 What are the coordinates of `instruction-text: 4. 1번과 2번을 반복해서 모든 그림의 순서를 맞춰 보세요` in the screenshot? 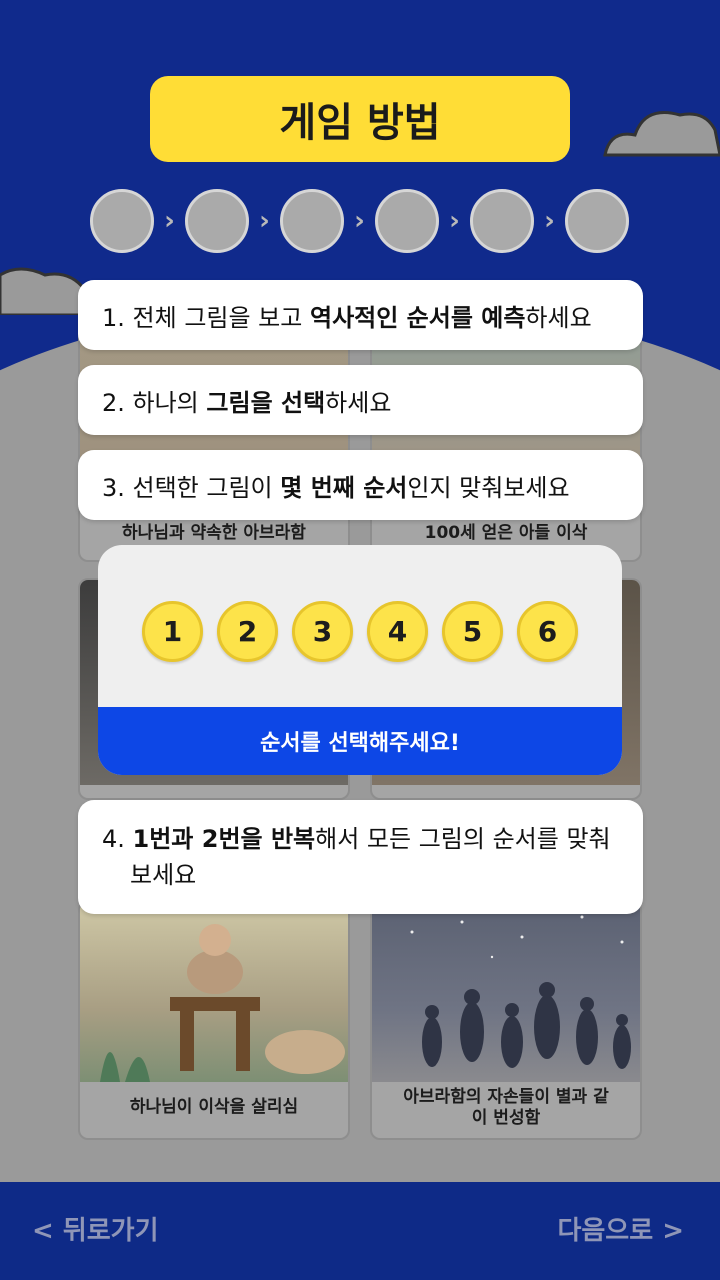 It's located at (356, 857).